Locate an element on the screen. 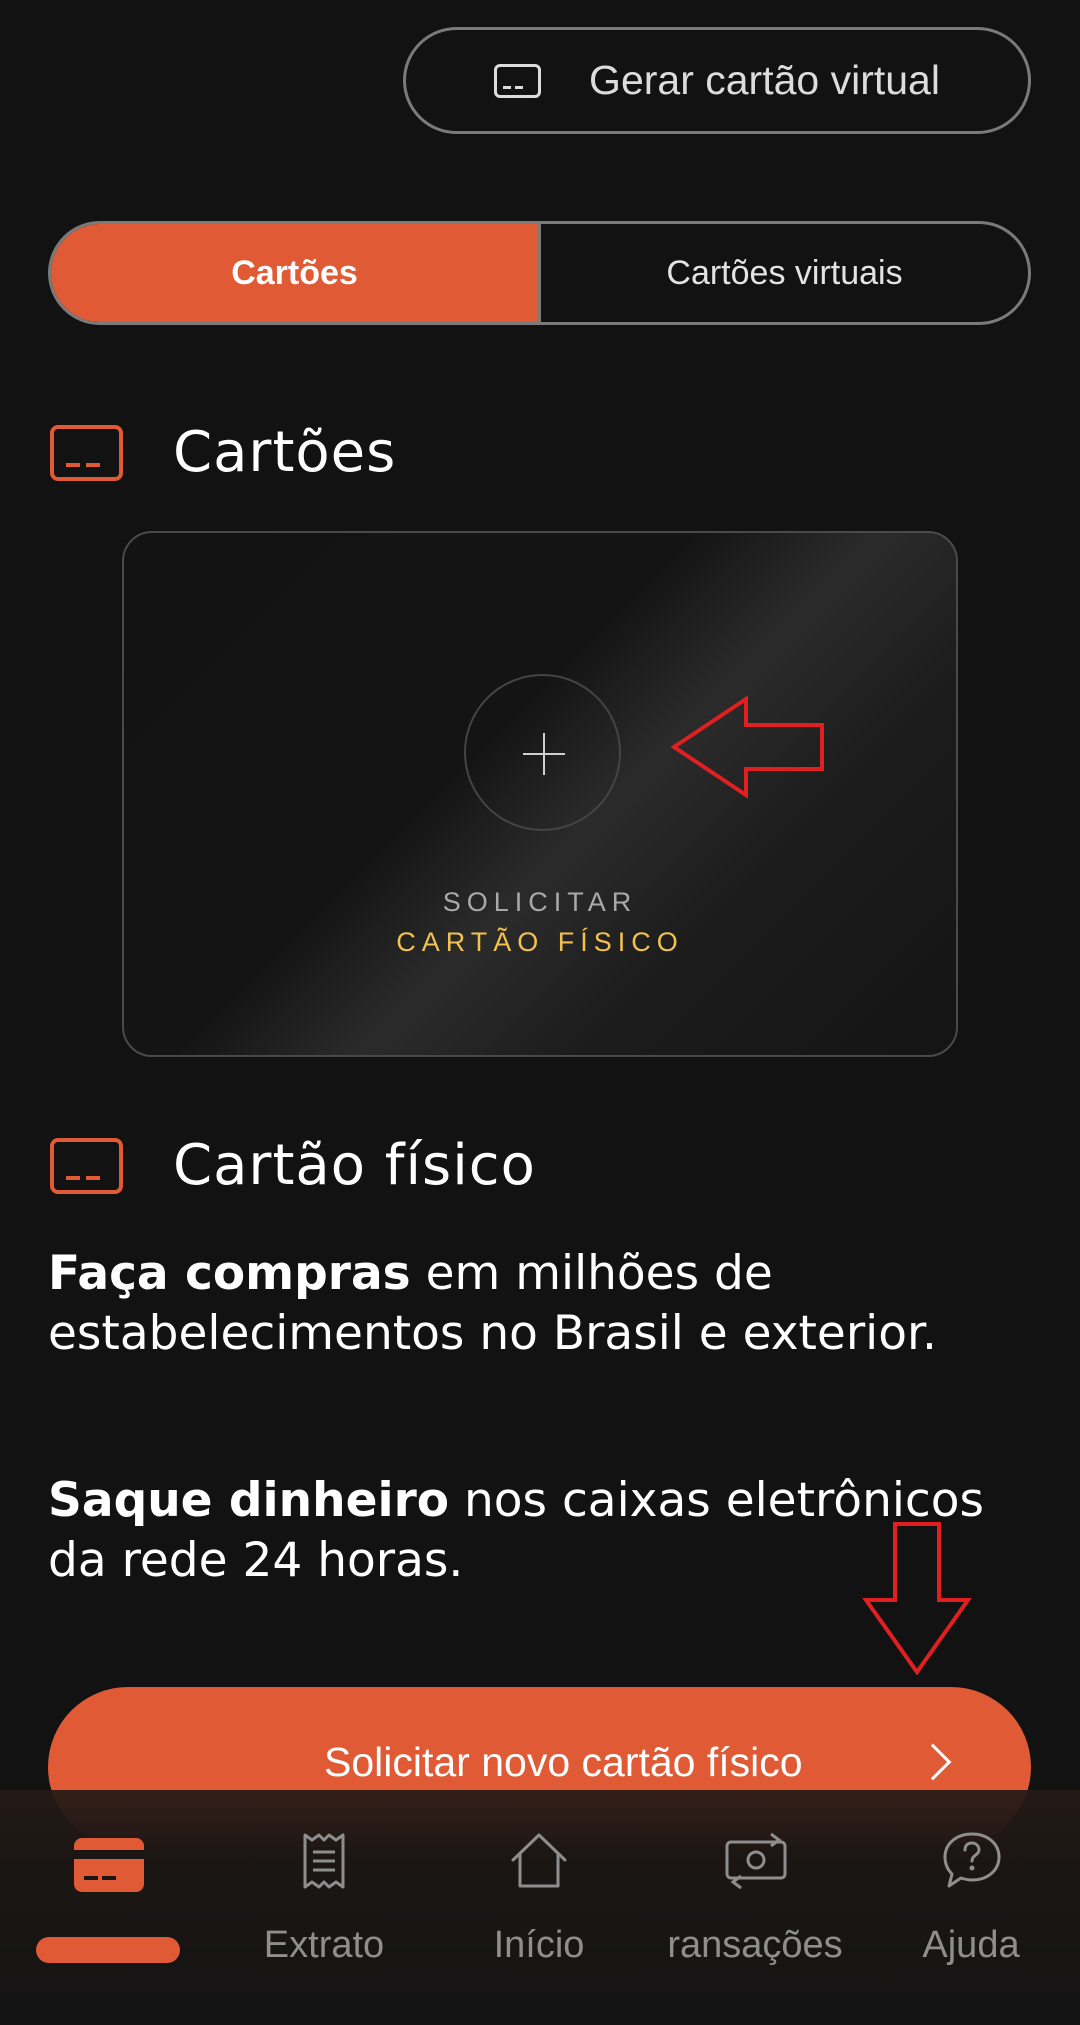  receipt-icon is located at coordinates (324, 1861).